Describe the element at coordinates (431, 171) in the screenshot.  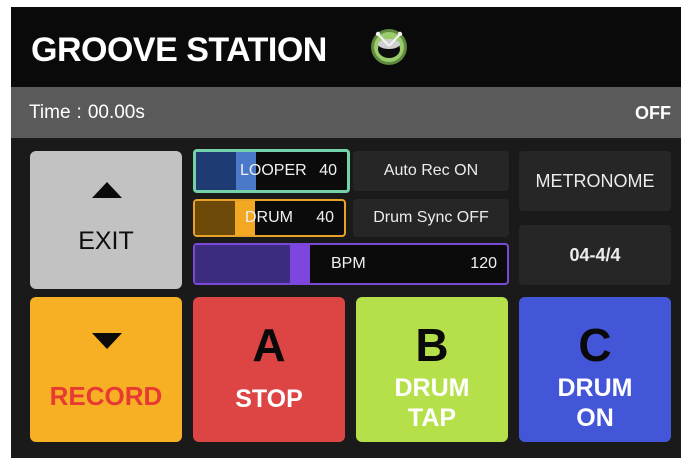
I see `auto-rec-toggle: Auto Rec ON` at that location.